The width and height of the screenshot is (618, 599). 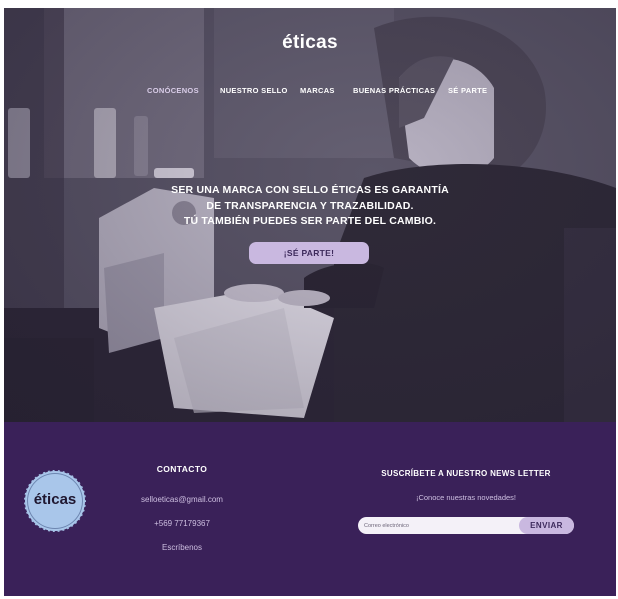 What do you see at coordinates (317, 90) in the screenshot?
I see `nav-item-marcas: MARCAS` at bounding box center [317, 90].